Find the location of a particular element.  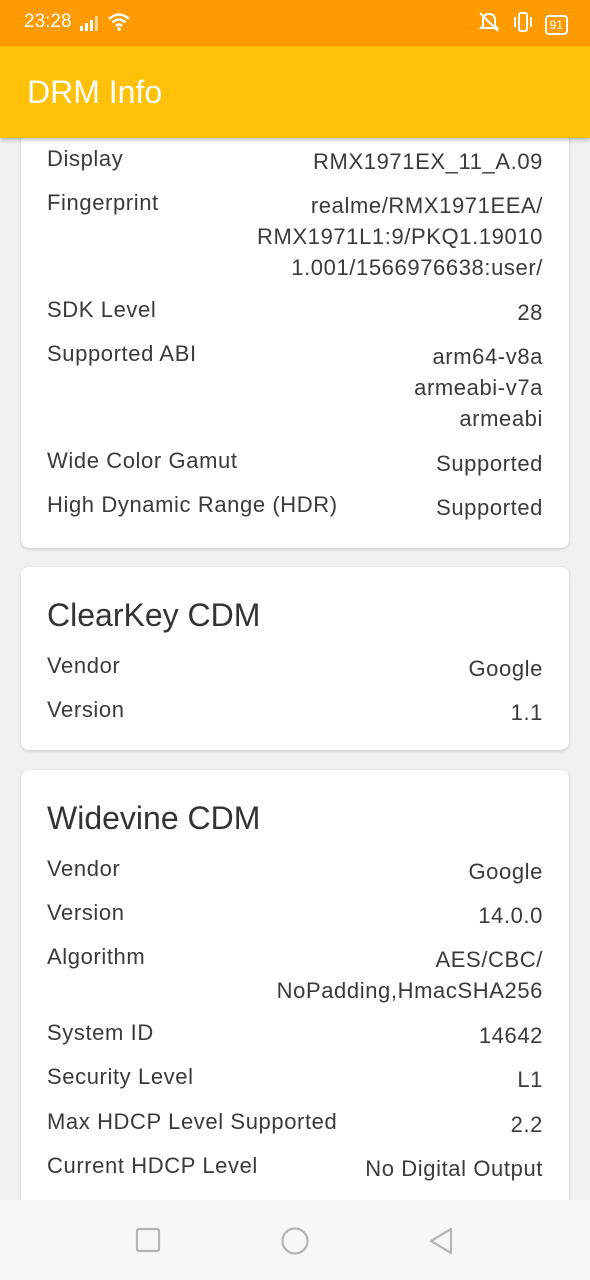

wcg-value: Supported is located at coordinates (489, 463).